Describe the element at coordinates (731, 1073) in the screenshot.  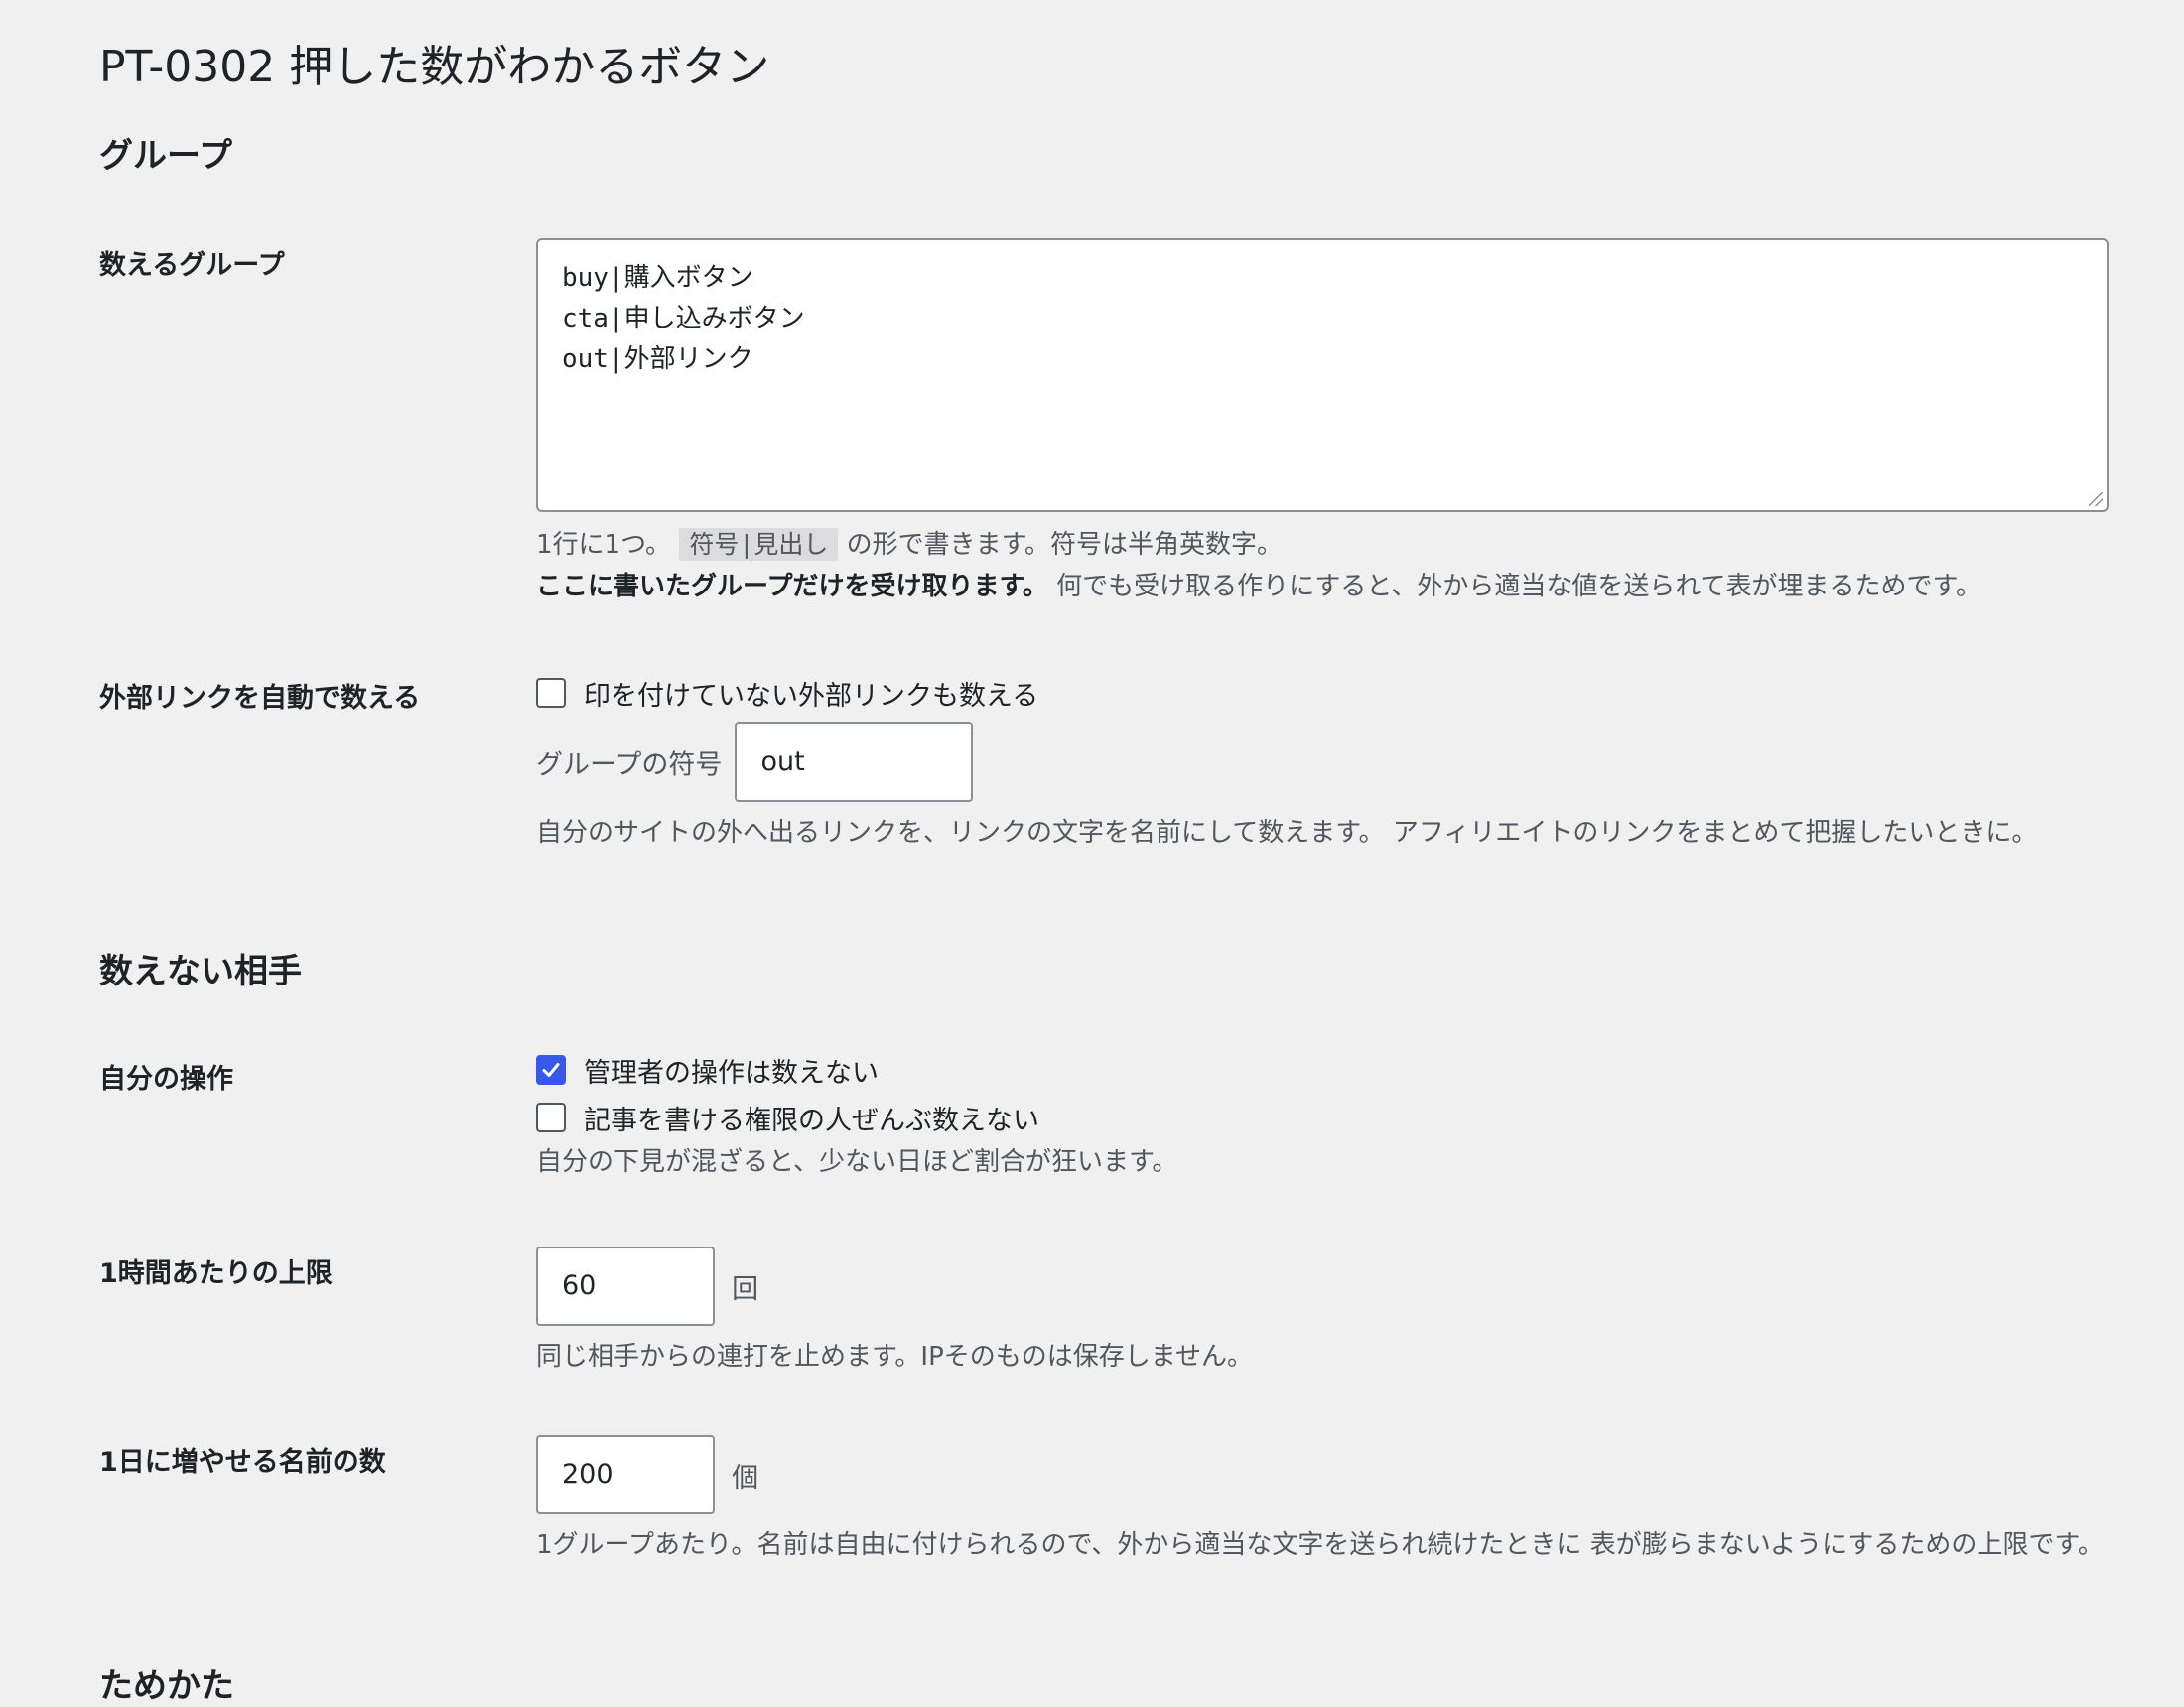
I see `admin-checkbox-label: 管理者の操作は数えない` at that location.